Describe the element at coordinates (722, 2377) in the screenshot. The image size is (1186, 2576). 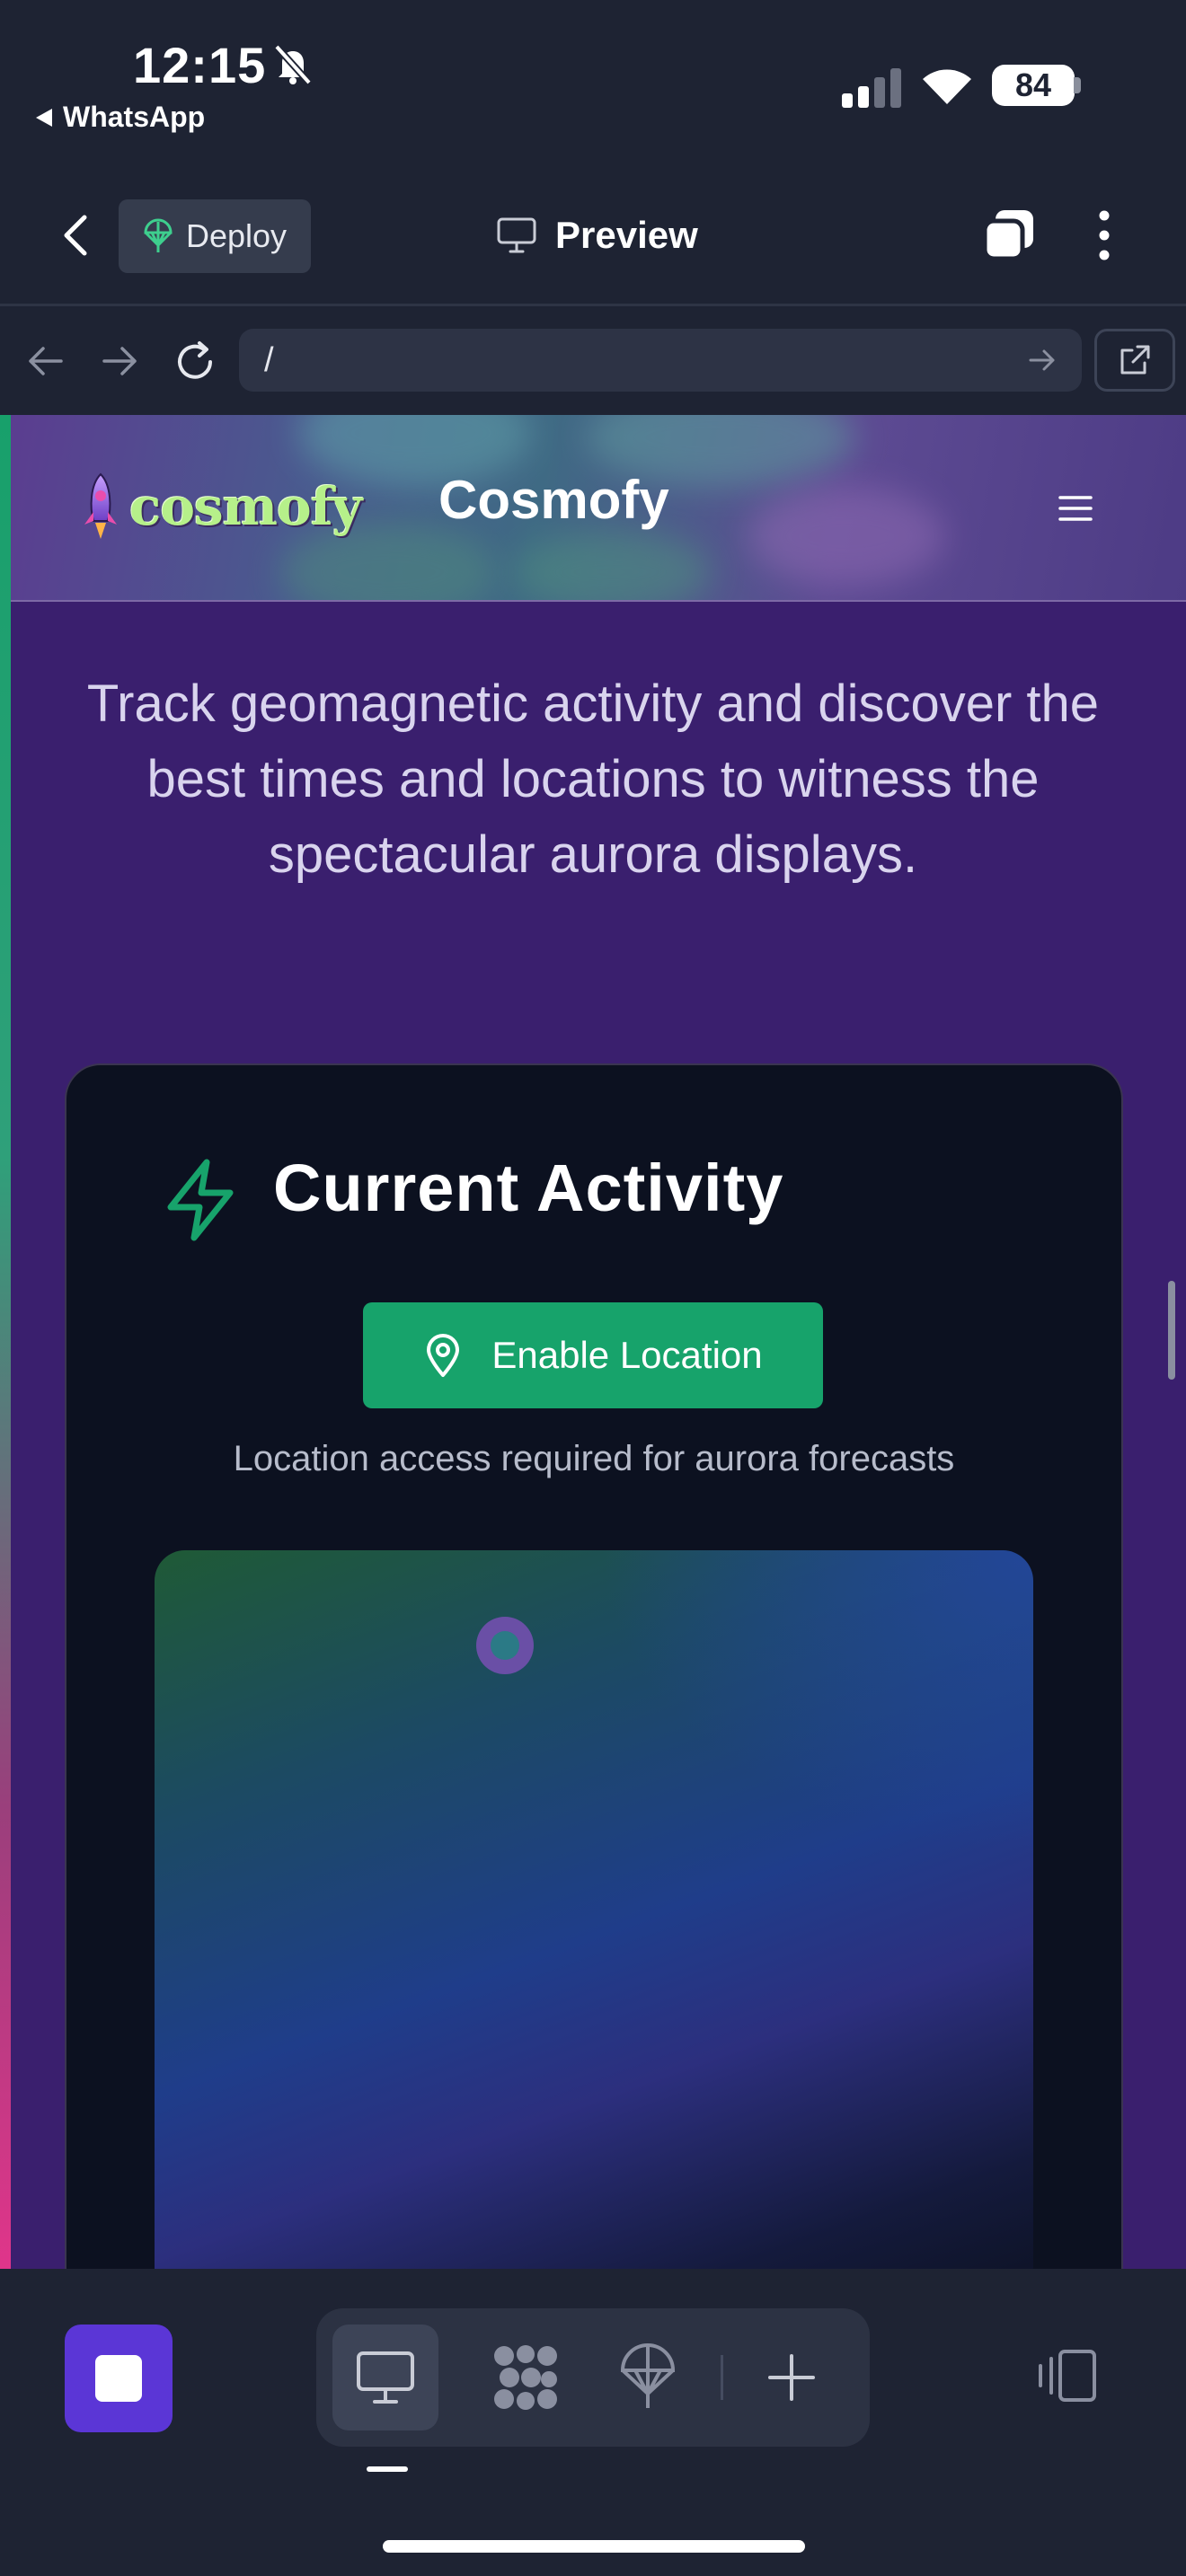
I see `switcher-separator` at that location.